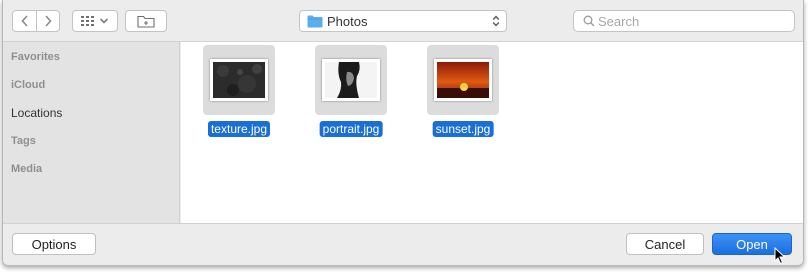 The width and height of the screenshot is (808, 272). I want to click on sidebar-item-icloud: iCloud, so click(28, 85).